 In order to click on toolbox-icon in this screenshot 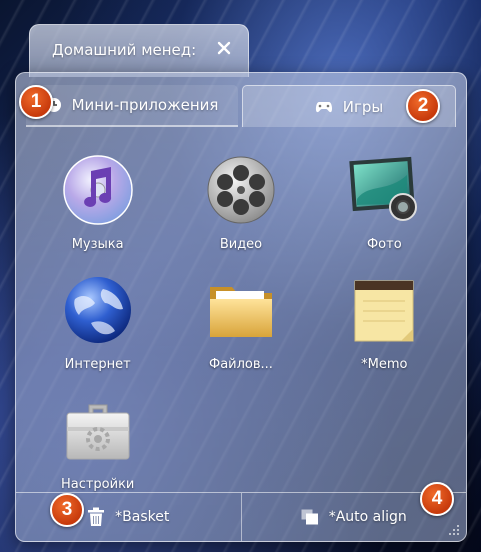, I will do `click(98, 430)`.